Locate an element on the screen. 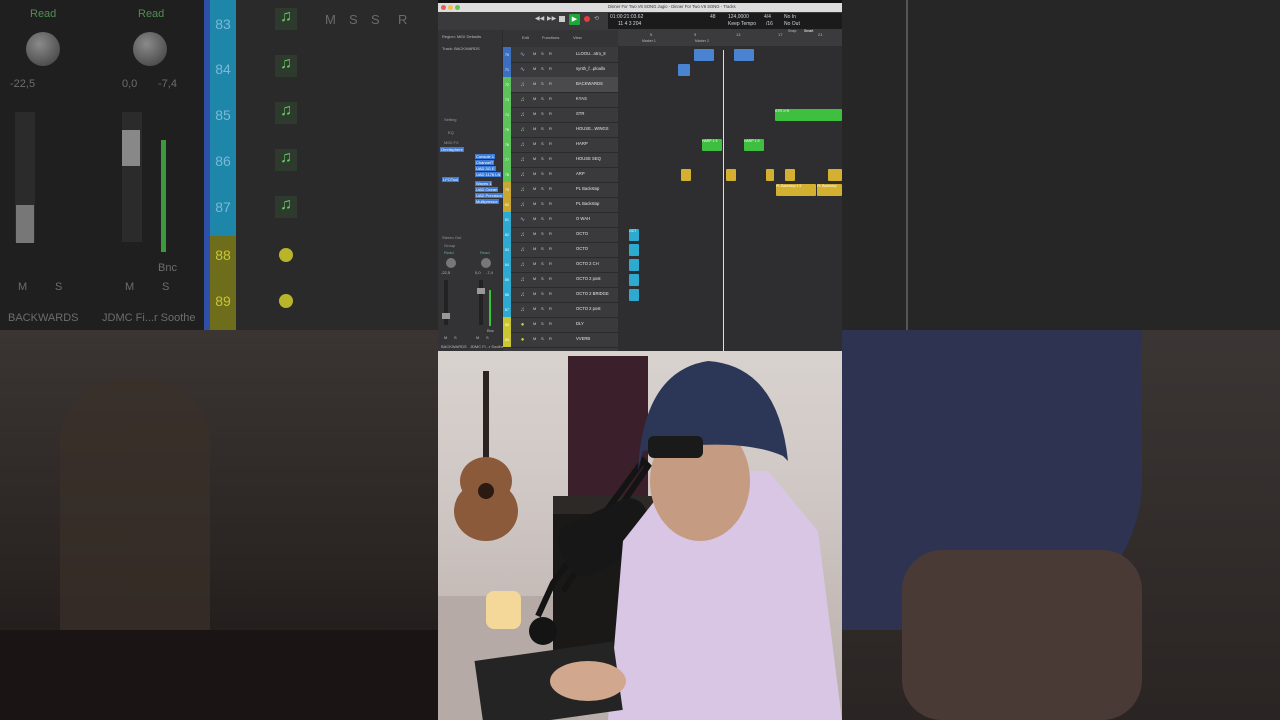  lcd-division: /16 is located at coordinates (769, 24).